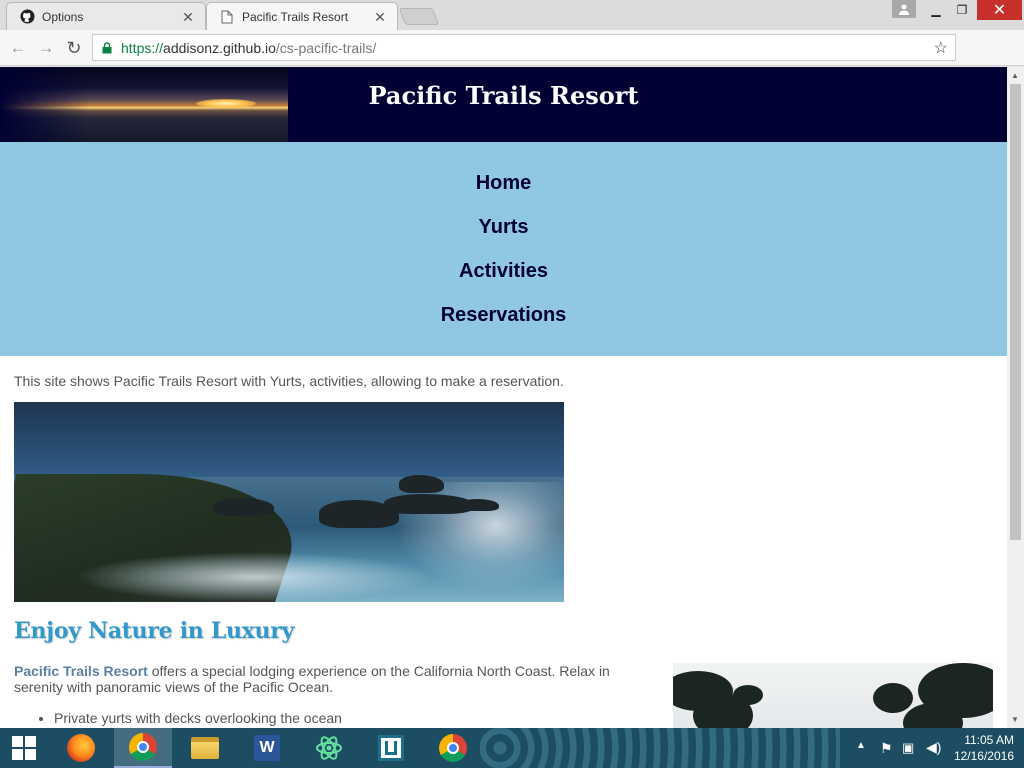  I want to click on page-icon, so click(227, 17).